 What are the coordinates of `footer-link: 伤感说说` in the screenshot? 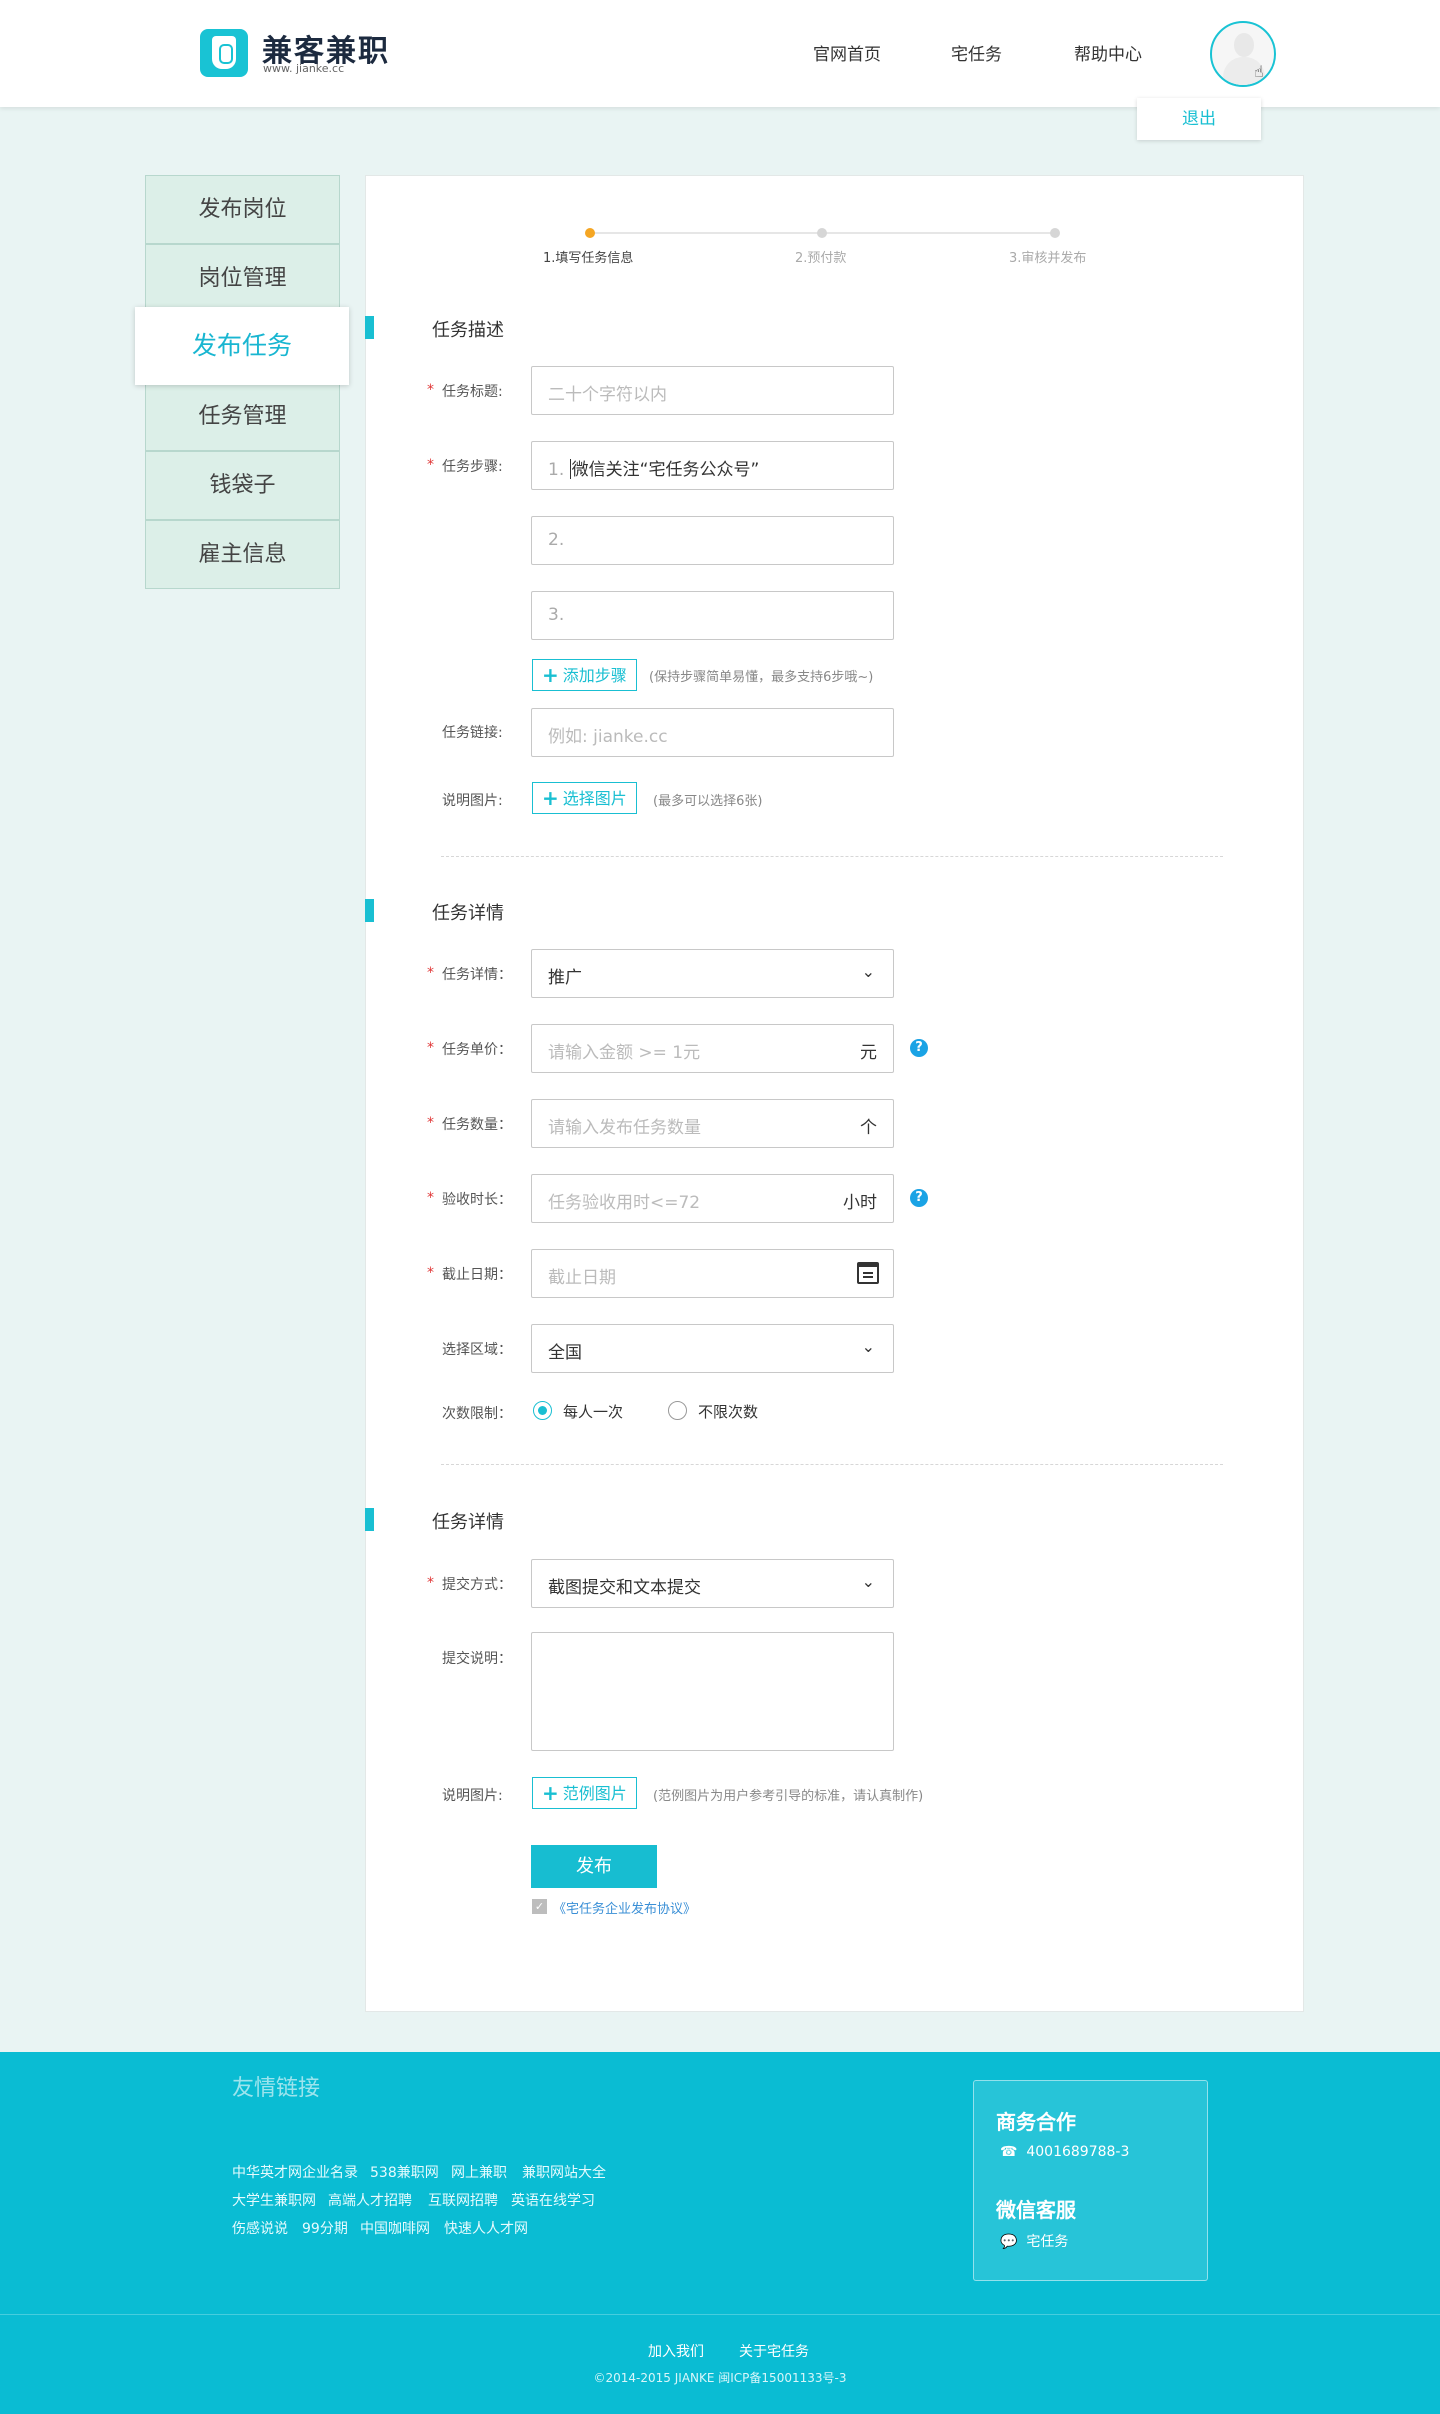 It's located at (260, 2228).